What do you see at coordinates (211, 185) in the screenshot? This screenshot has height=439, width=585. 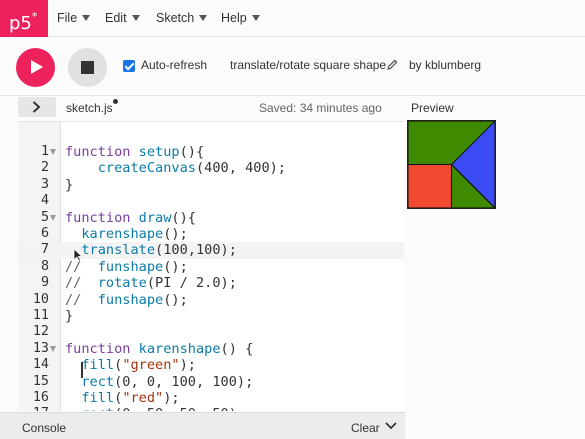 I see `code-line: 3}` at bounding box center [211, 185].